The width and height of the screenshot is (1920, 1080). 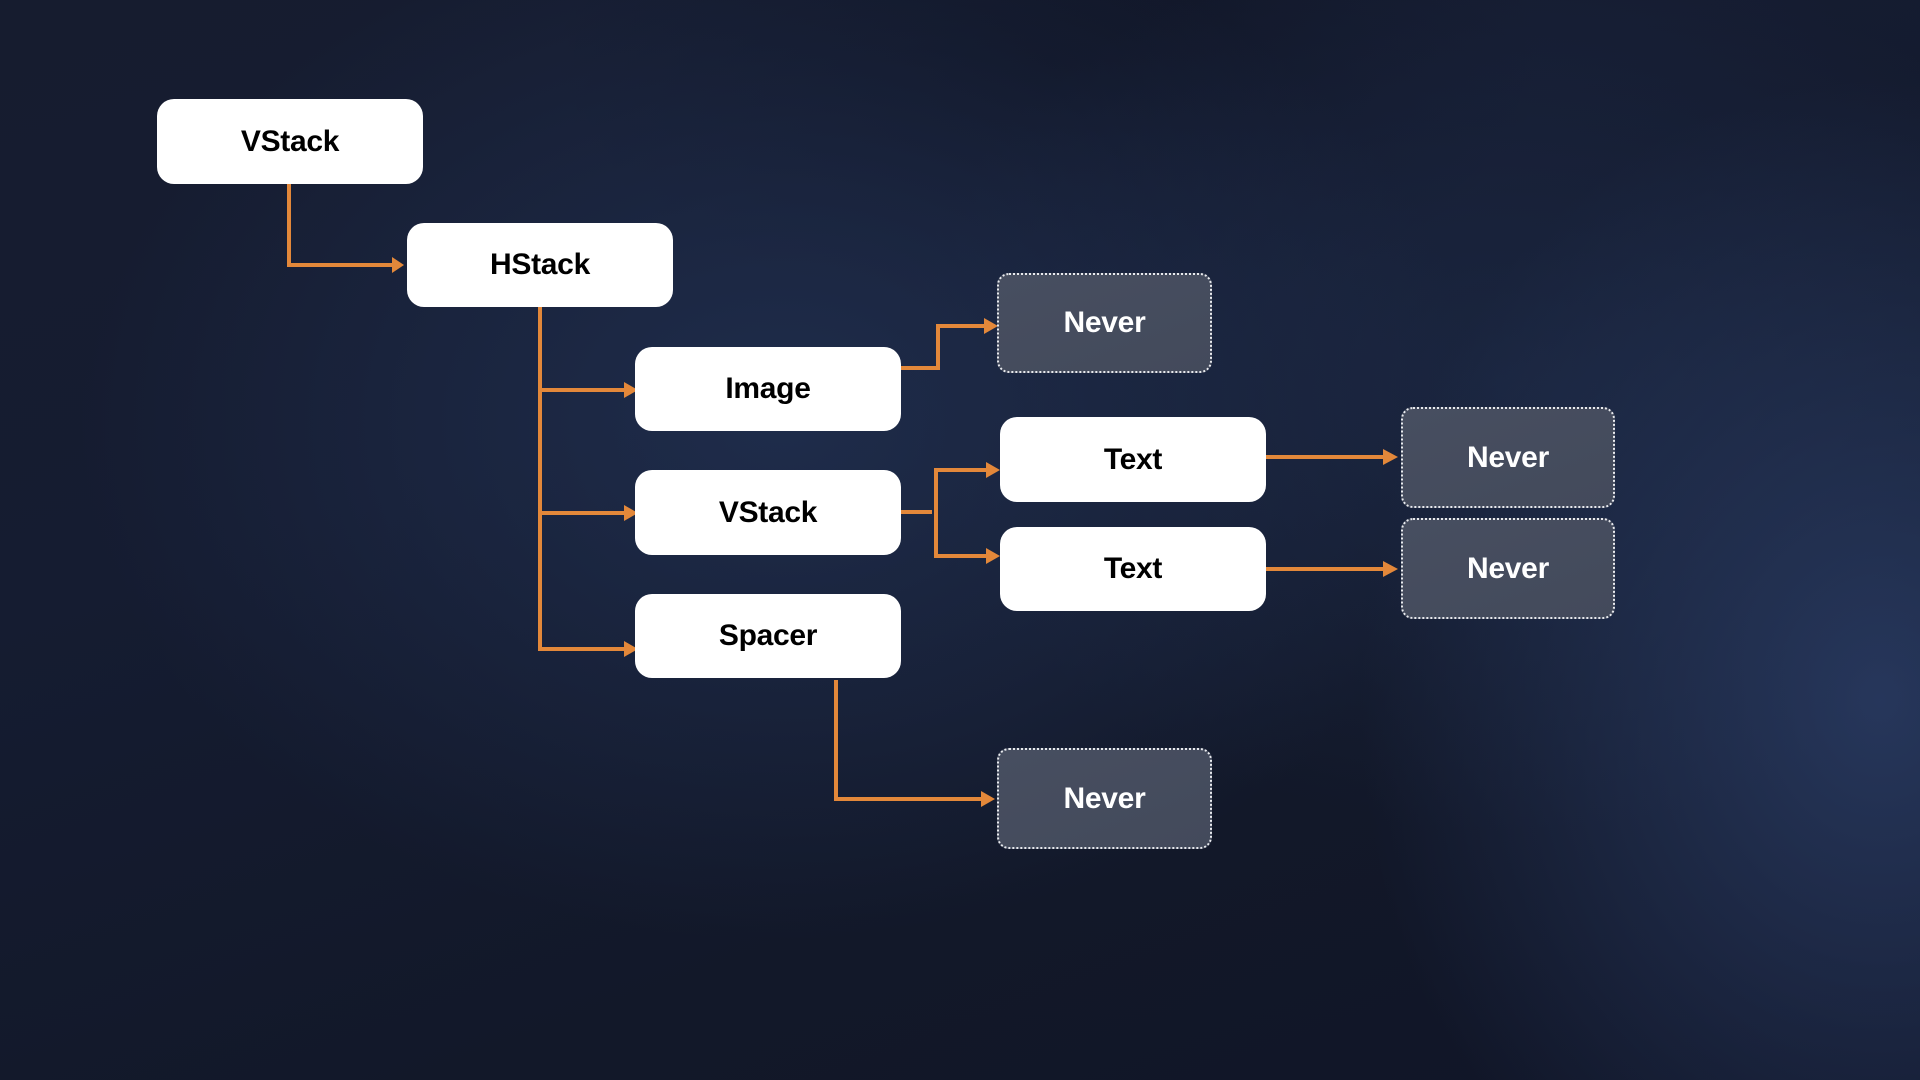 I want to click on node-vstack-root: VStack, so click(x=290, y=141).